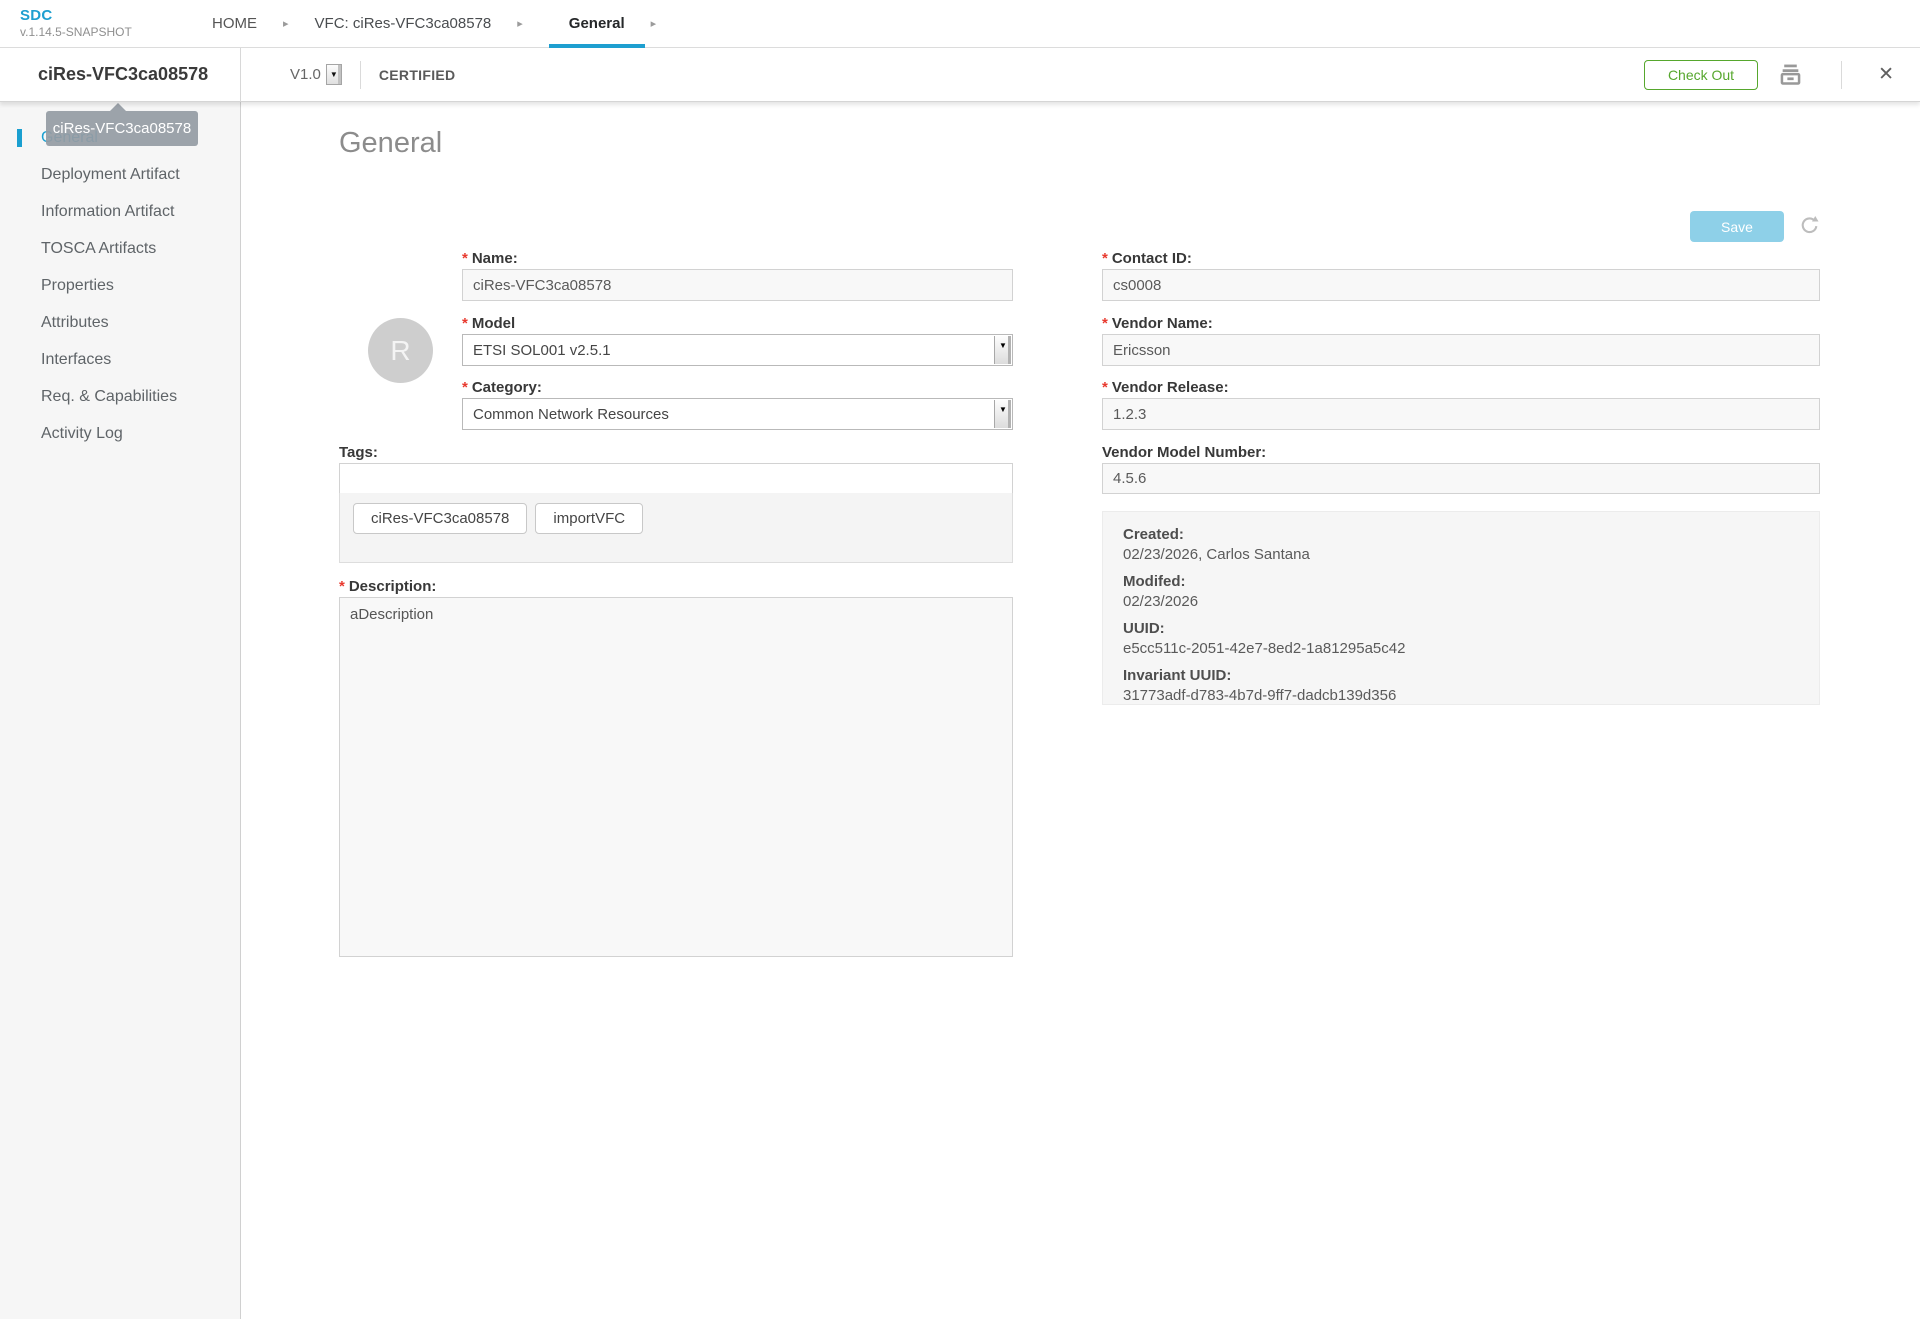 Image resolution: width=1920 pixels, height=1319 pixels. What do you see at coordinates (542, 350) in the screenshot?
I see `model-select-value: ETSI SOL001 v2.5.1` at bounding box center [542, 350].